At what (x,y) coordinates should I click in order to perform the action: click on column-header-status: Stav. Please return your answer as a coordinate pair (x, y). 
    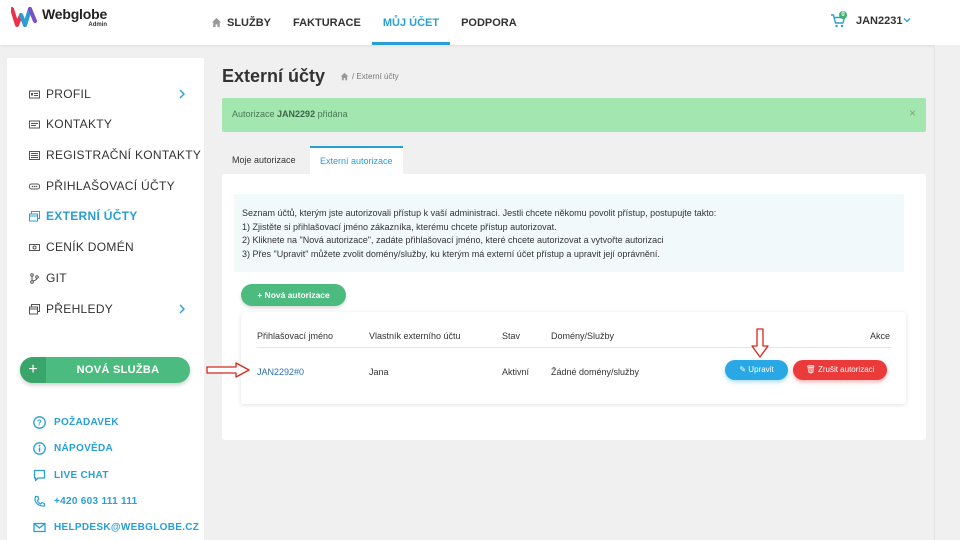
    Looking at the image, I should click on (511, 336).